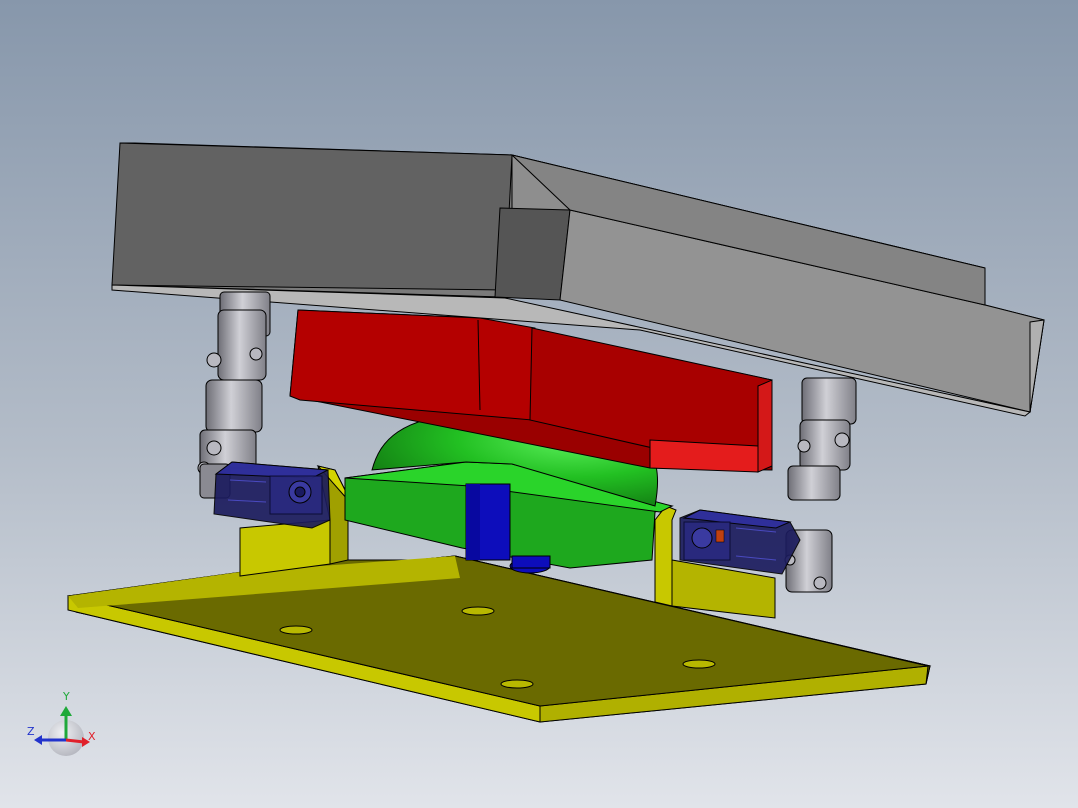  What do you see at coordinates (66, 711) in the screenshot?
I see `y-axis-arrowhead` at bounding box center [66, 711].